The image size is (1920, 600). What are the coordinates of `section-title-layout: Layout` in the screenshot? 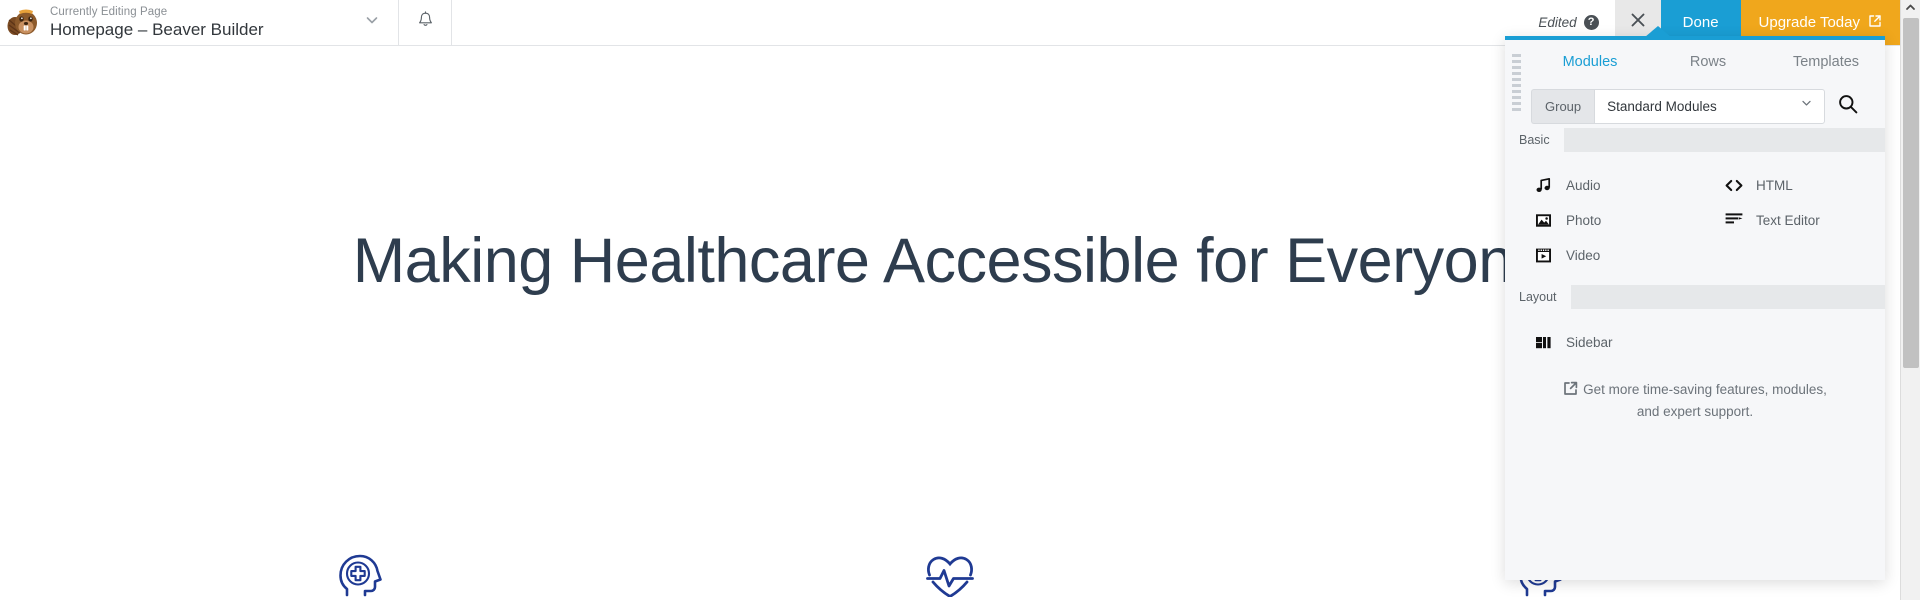 It's located at (1538, 297).